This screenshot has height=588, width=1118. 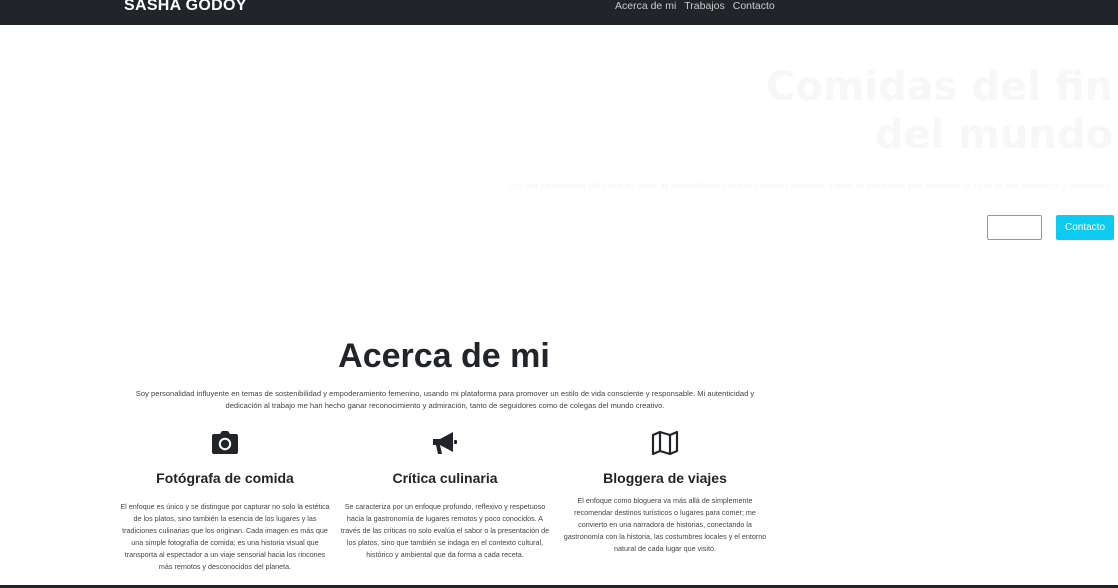 What do you see at coordinates (665, 443) in the screenshot?
I see `map-icon` at bounding box center [665, 443].